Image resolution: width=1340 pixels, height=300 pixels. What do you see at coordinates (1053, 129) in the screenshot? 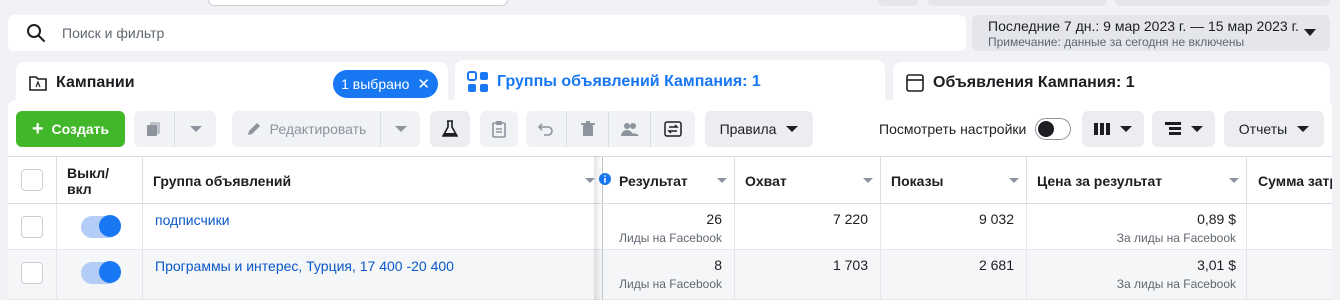
I see `view-settings-toggle` at bounding box center [1053, 129].